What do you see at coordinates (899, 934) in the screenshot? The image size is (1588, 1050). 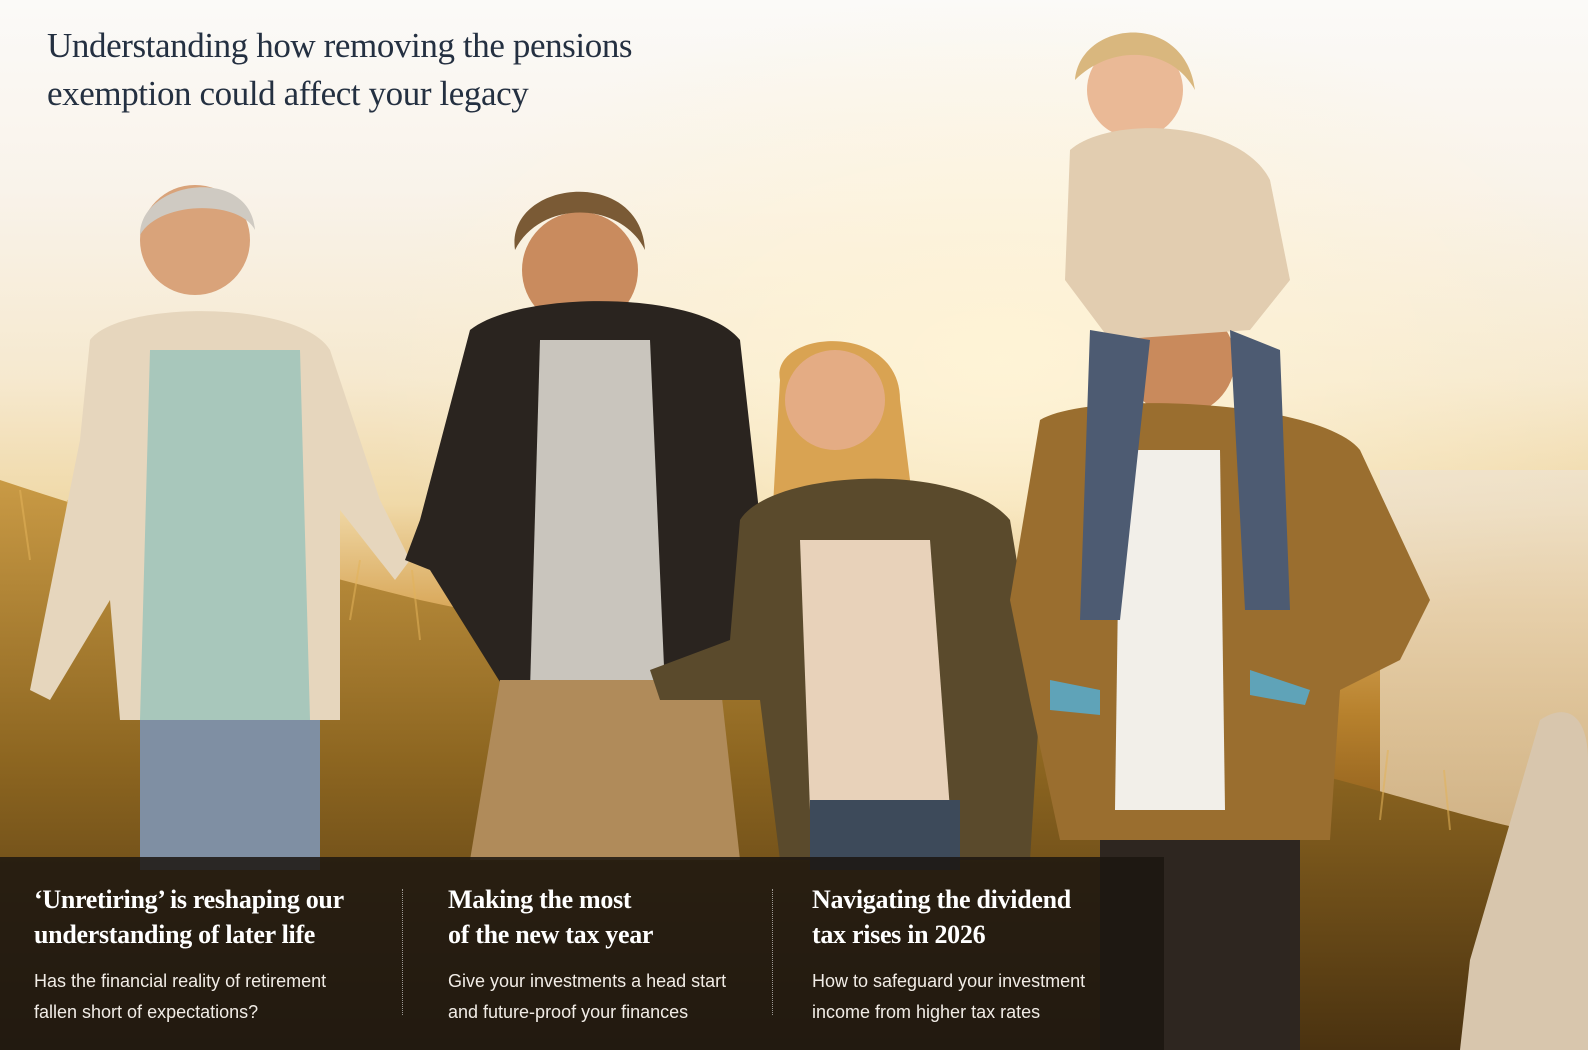 I see `card-title-line-2: tax rises in 2026` at bounding box center [899, 934].